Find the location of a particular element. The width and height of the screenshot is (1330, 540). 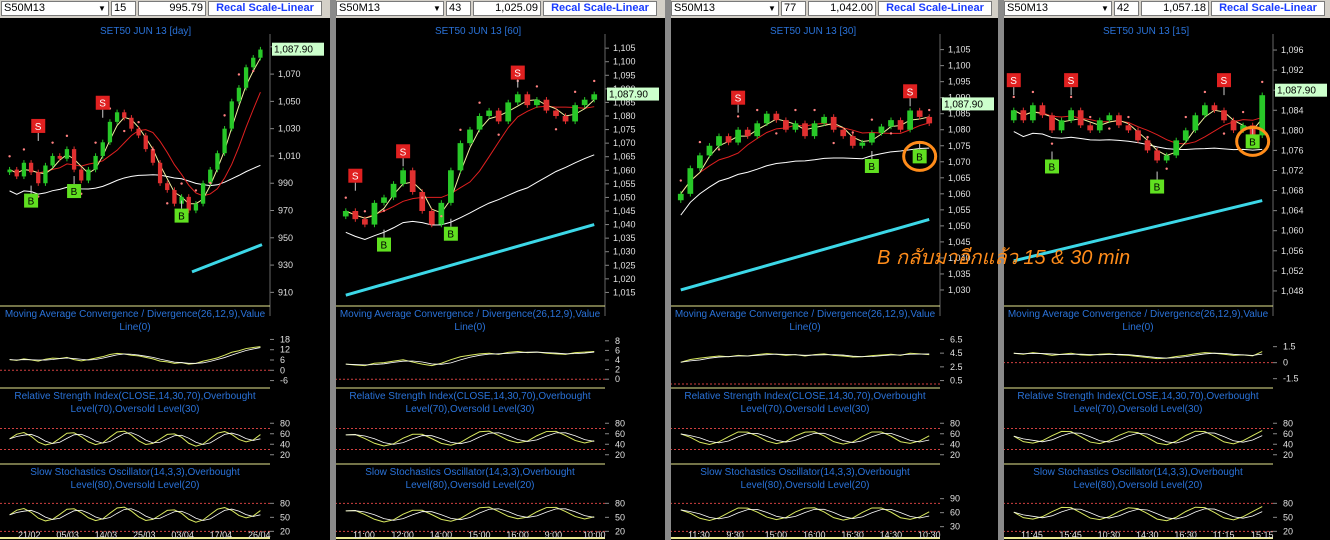

price-tick-label: 1,080 is located at coordinates (1292, 130).